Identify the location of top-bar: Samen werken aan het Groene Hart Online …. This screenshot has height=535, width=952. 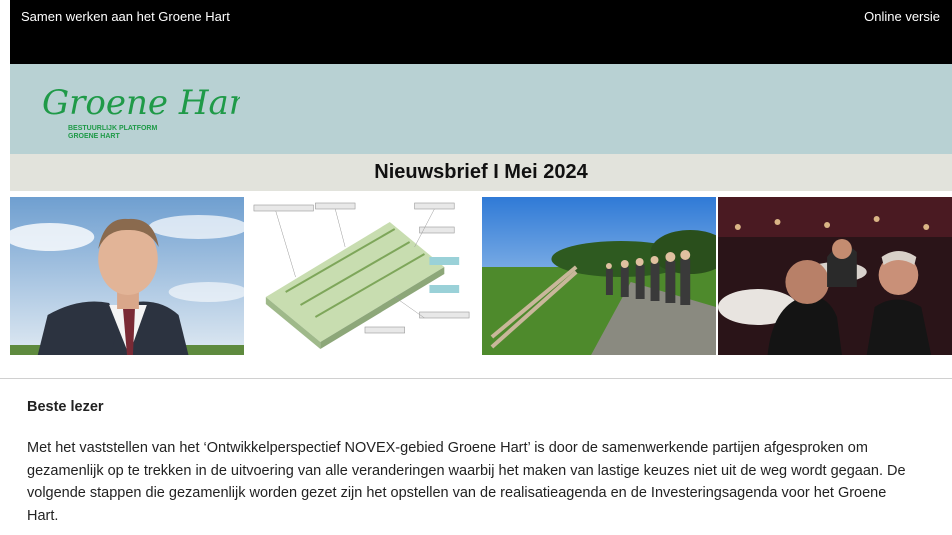
(481, 32).